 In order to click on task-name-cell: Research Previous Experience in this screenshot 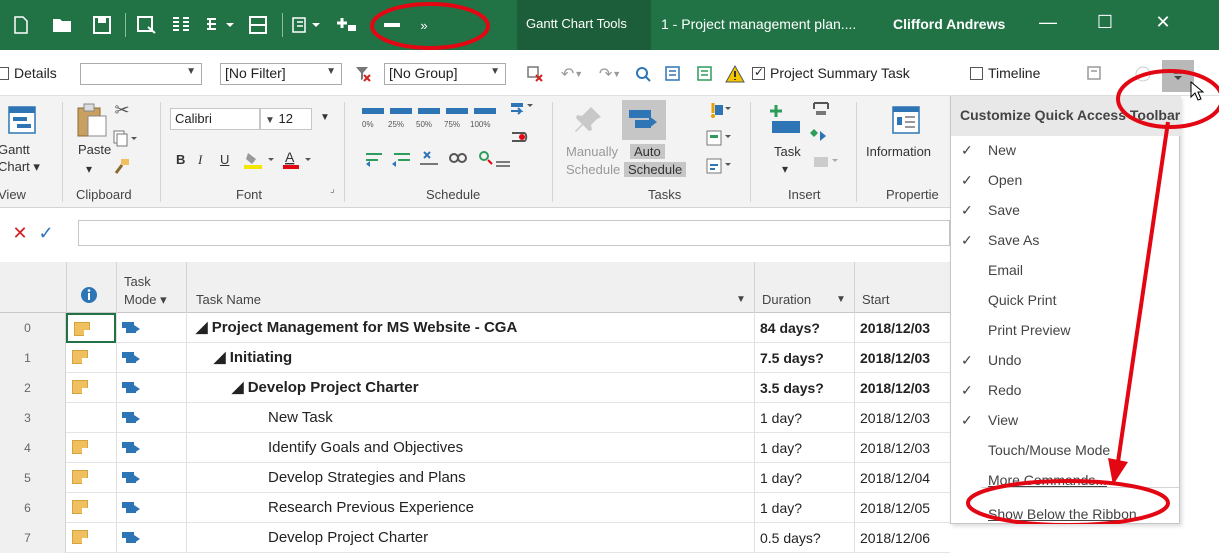, I will do `click(371, 508)`.